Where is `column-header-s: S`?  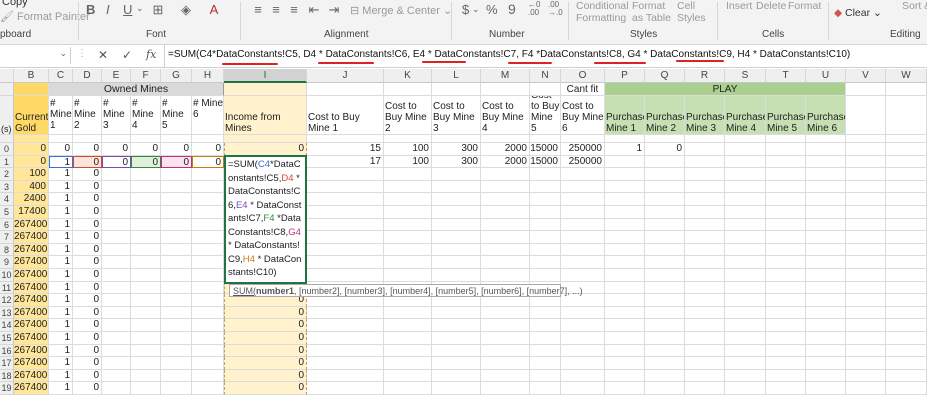 column-header-s: S is located at coordinates (745, 76).